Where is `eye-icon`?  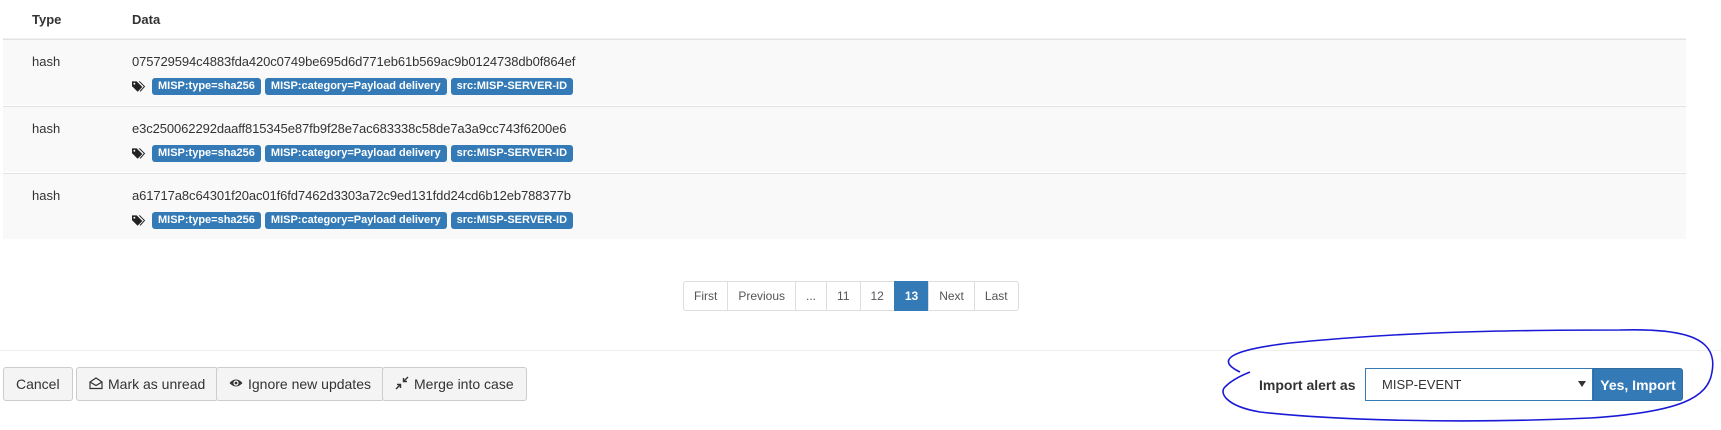 eye-icon is located at coordinates (236, 384).